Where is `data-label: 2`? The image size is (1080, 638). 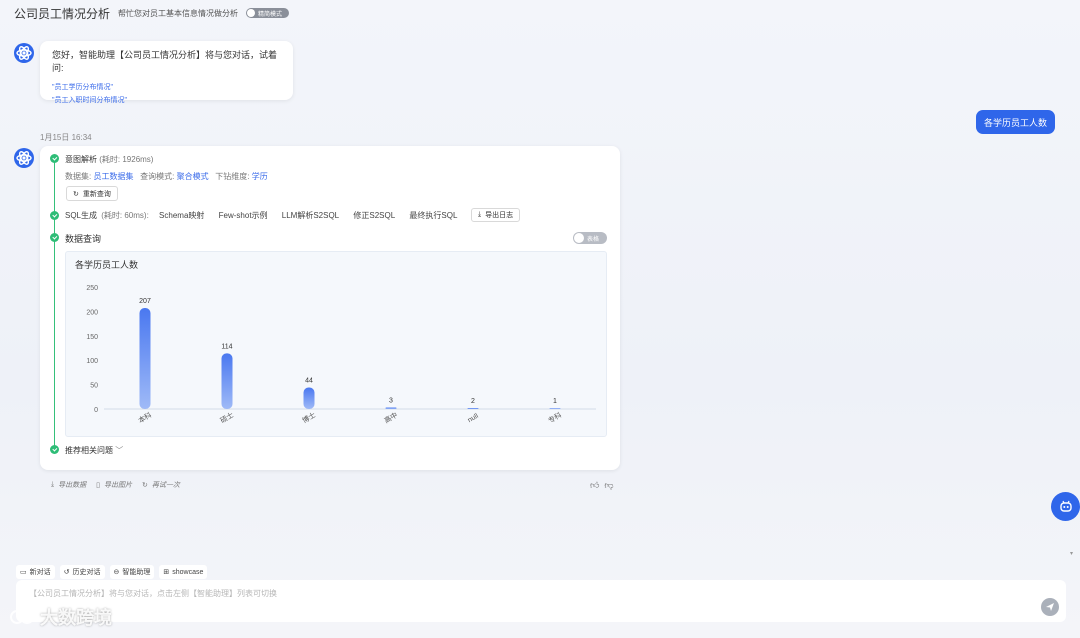 data-label: 2 is located at coordinates (473, 401).